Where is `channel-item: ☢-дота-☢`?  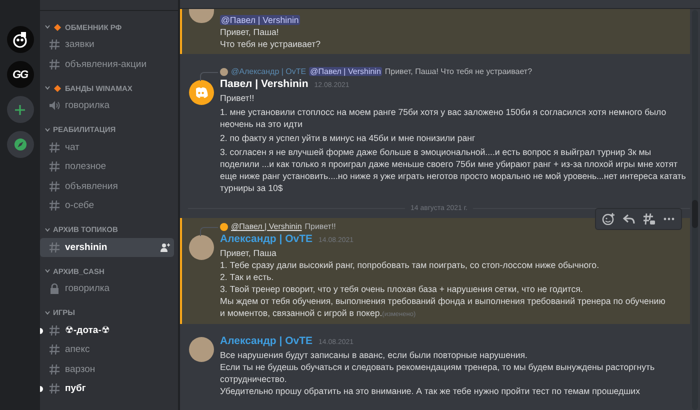
channel-item: ☢-дота-☢ is located at coordinates (107, 330).